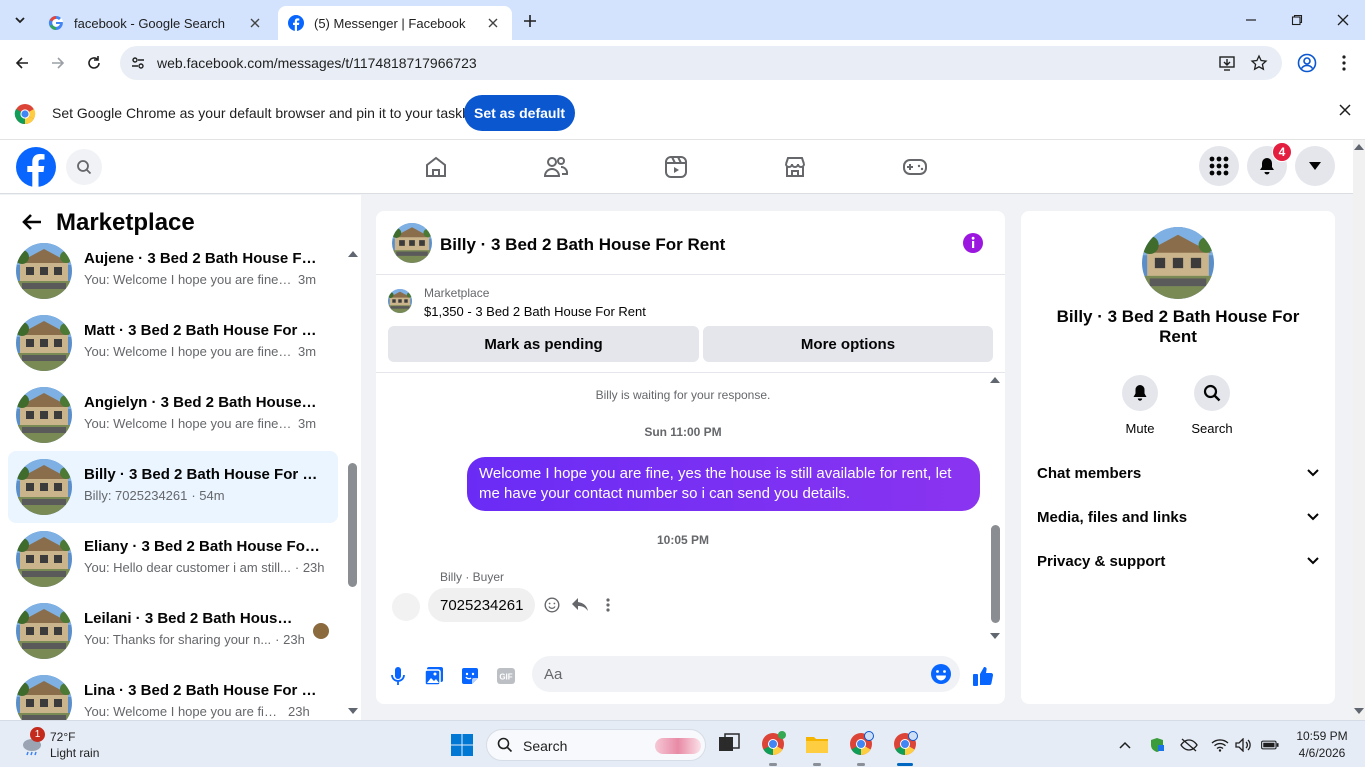 The image size is (1365, 767). What do you see at coordinates (138, 63) in the screenshot?
I see `site-settings-icon` at bounding box center [138, 63].